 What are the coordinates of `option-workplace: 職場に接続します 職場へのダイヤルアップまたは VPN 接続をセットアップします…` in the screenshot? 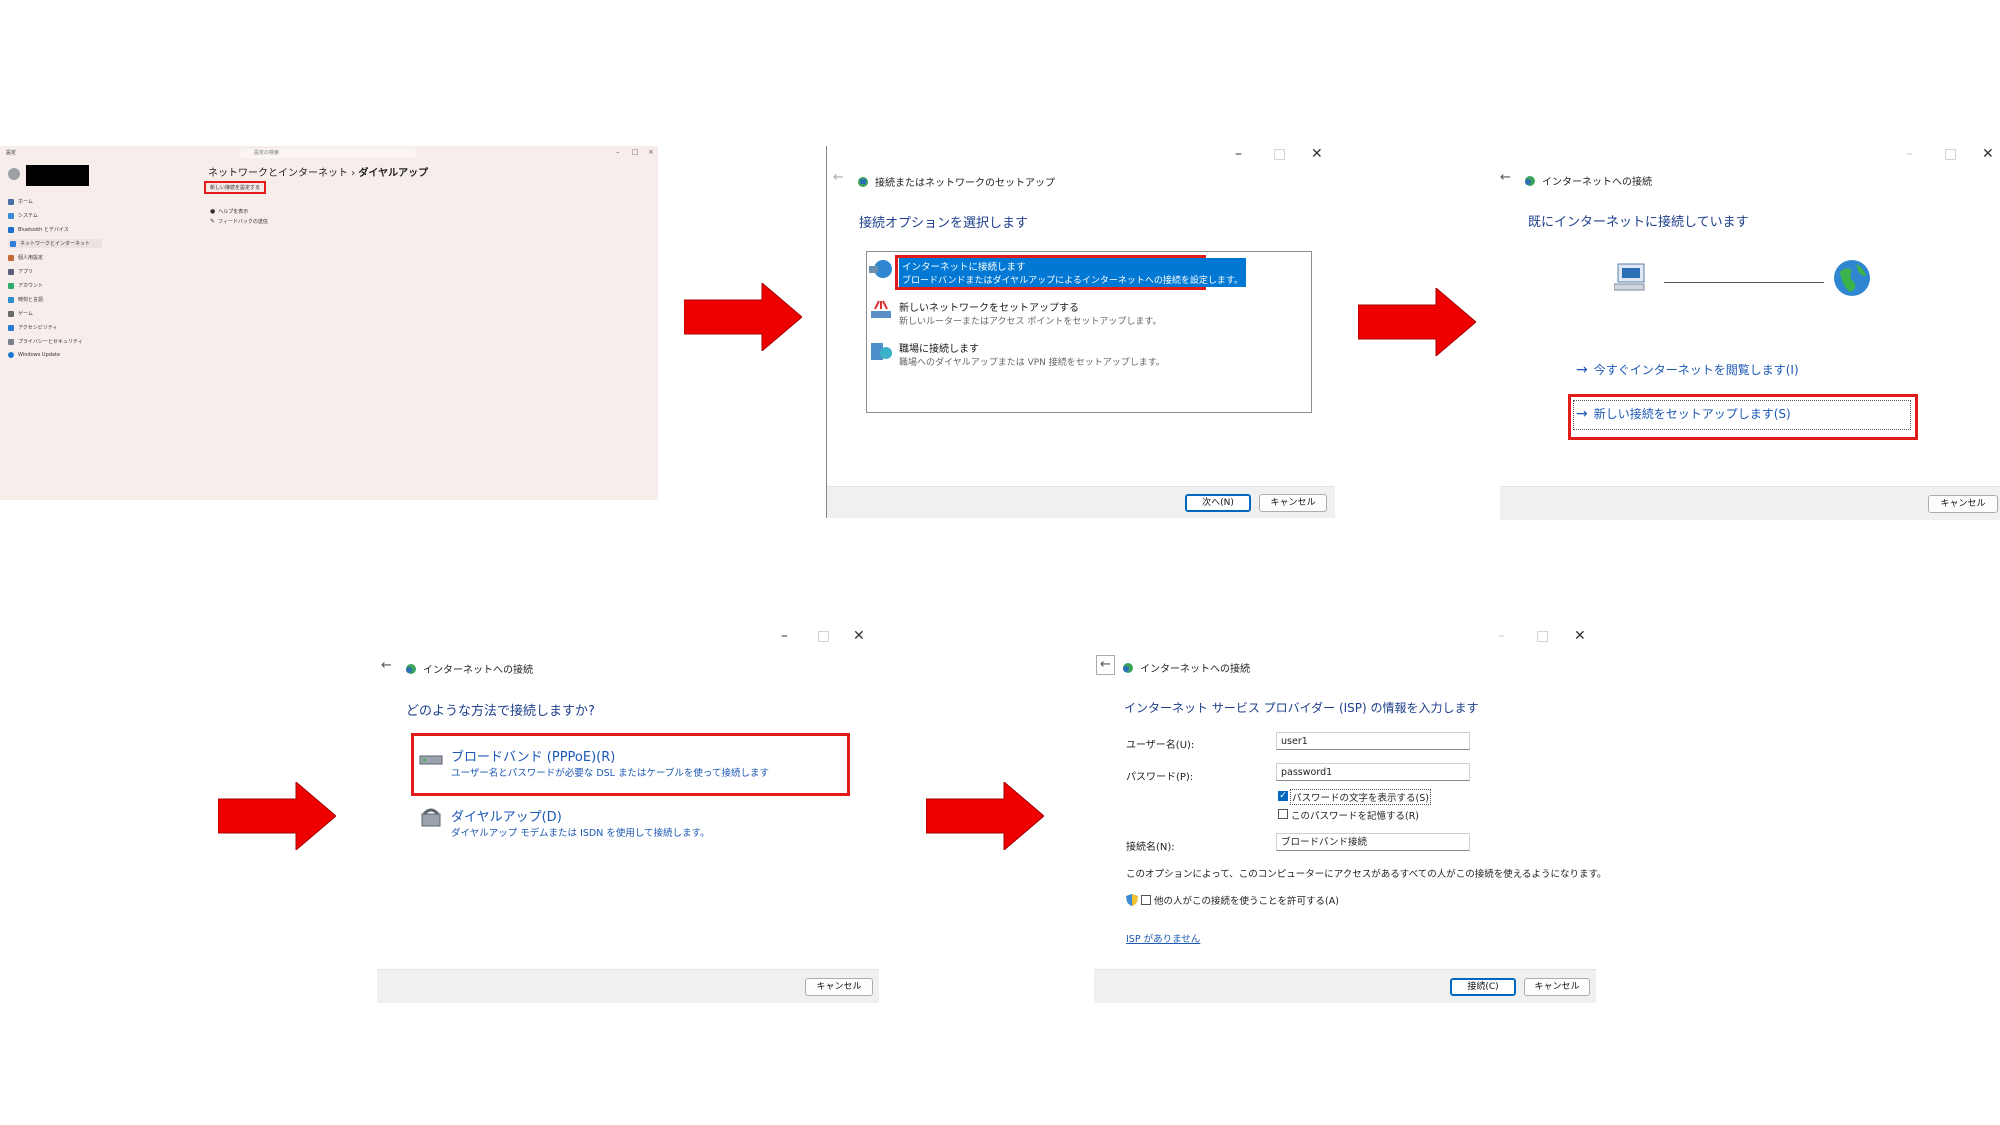 It's located at (1017, 354).